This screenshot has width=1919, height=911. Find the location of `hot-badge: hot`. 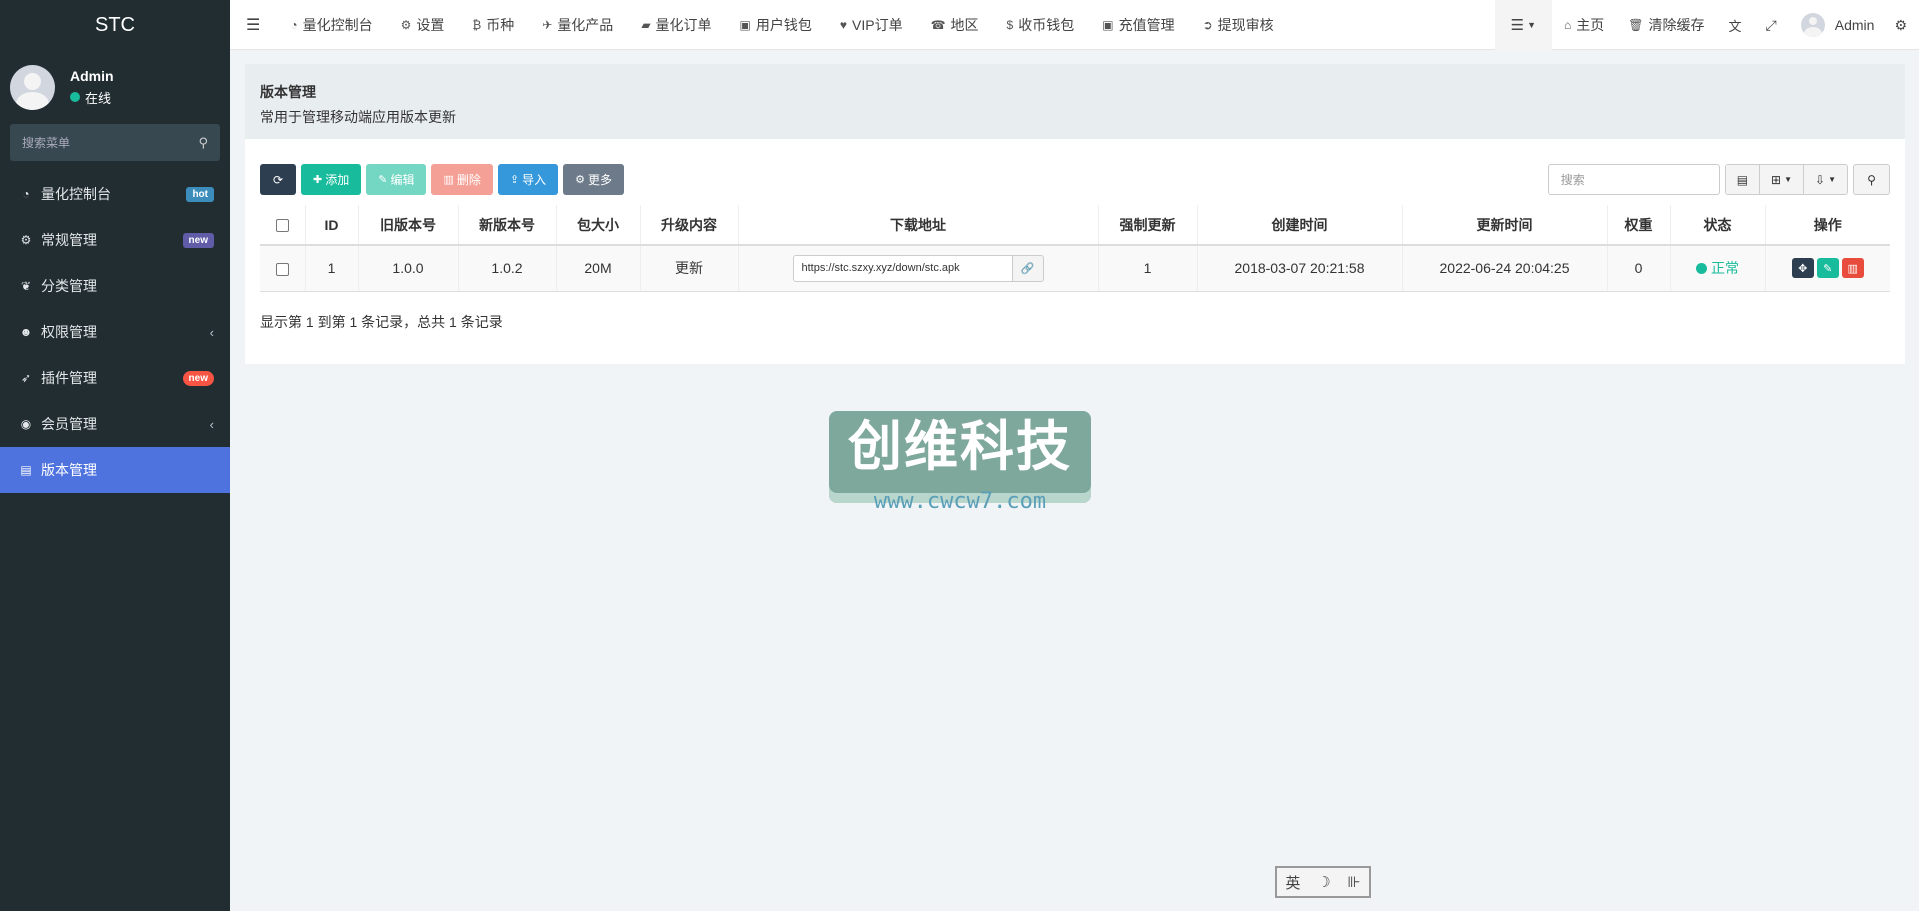

hot-badge: hot is located at coordinates (200, 194).